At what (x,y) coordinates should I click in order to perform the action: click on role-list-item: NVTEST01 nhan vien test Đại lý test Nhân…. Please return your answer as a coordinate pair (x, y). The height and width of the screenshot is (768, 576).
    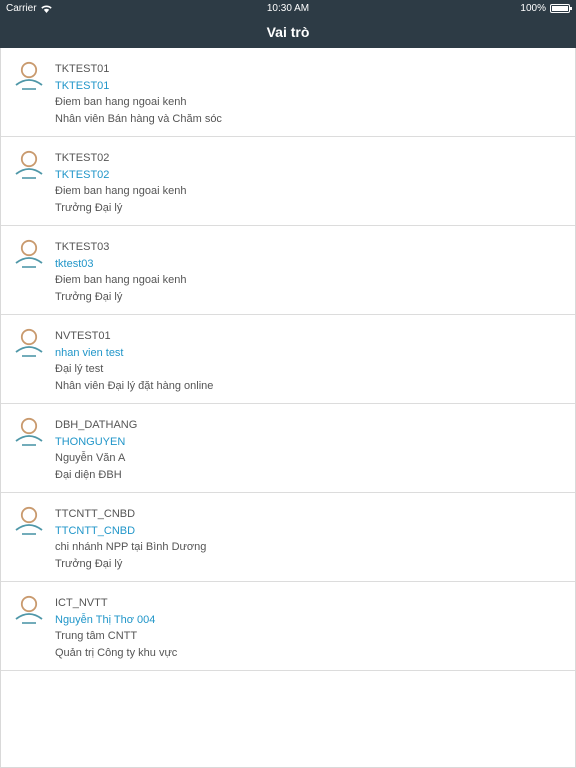
    Looking at the image, I should click on (288, 359).